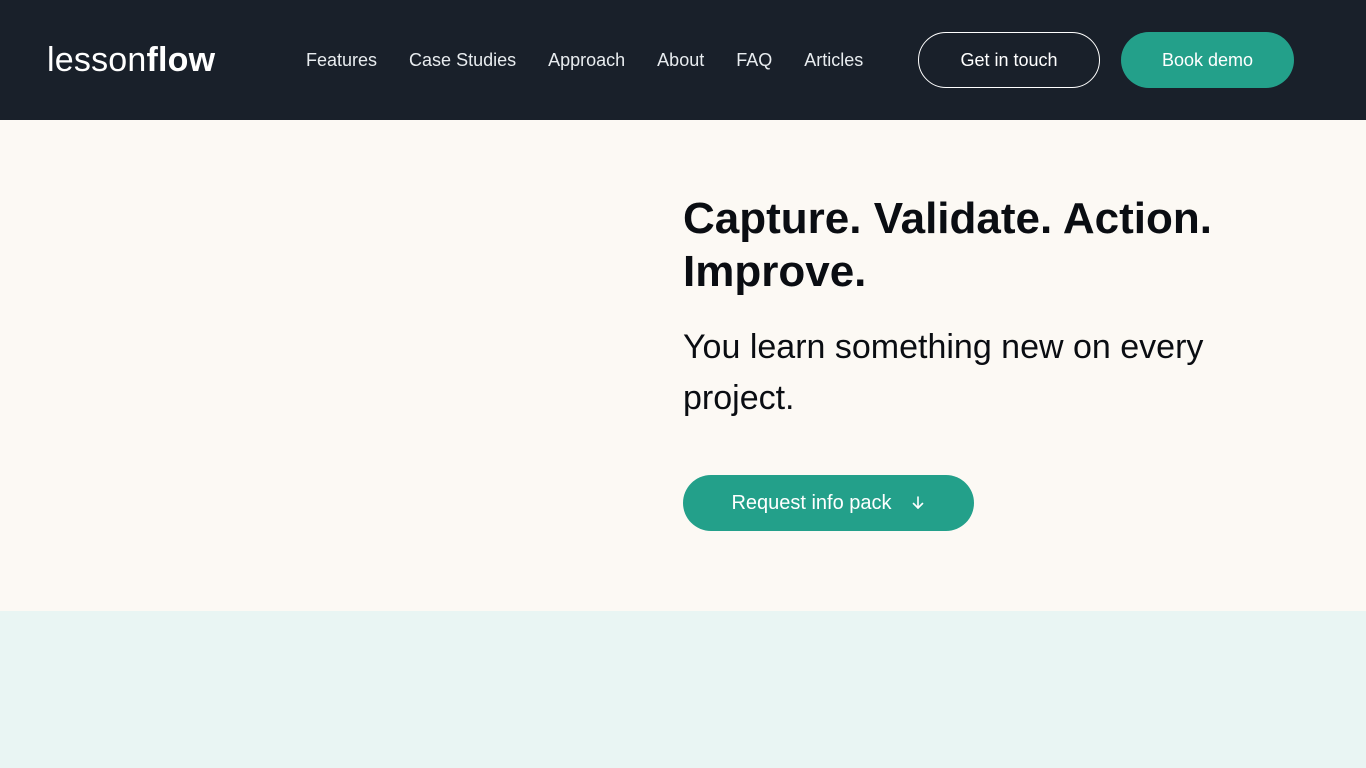 The height and width of the screenshot is (768, 1366). I want to click on nav-link-features: Features, so click(341, 60).